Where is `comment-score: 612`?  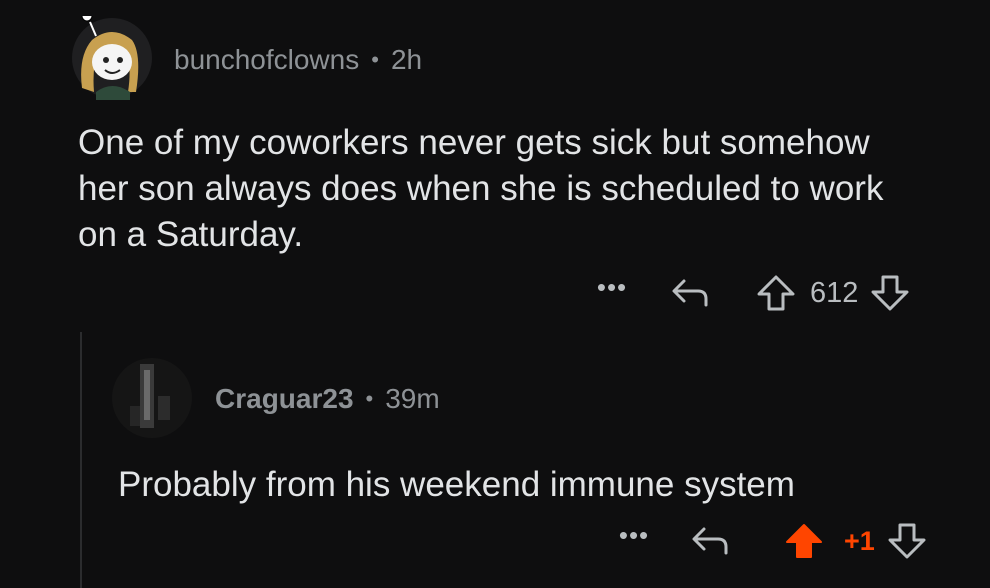 comment-score: 612 is located at coordinates (834, 292).